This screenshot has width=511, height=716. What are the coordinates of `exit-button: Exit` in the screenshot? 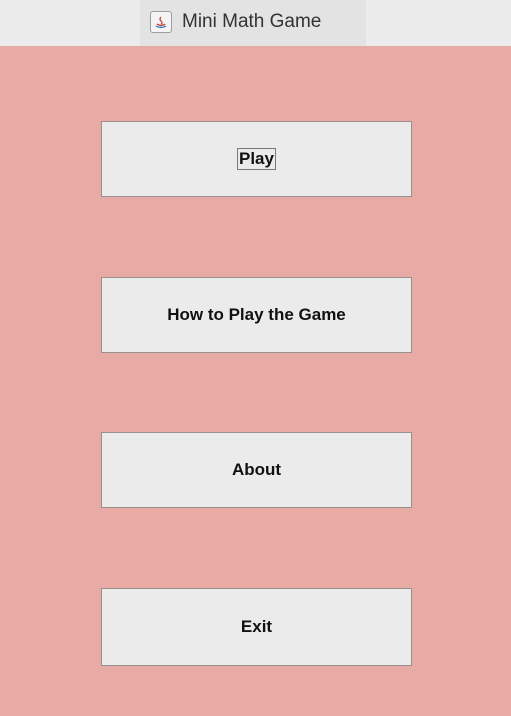 It's located at (256, 627).